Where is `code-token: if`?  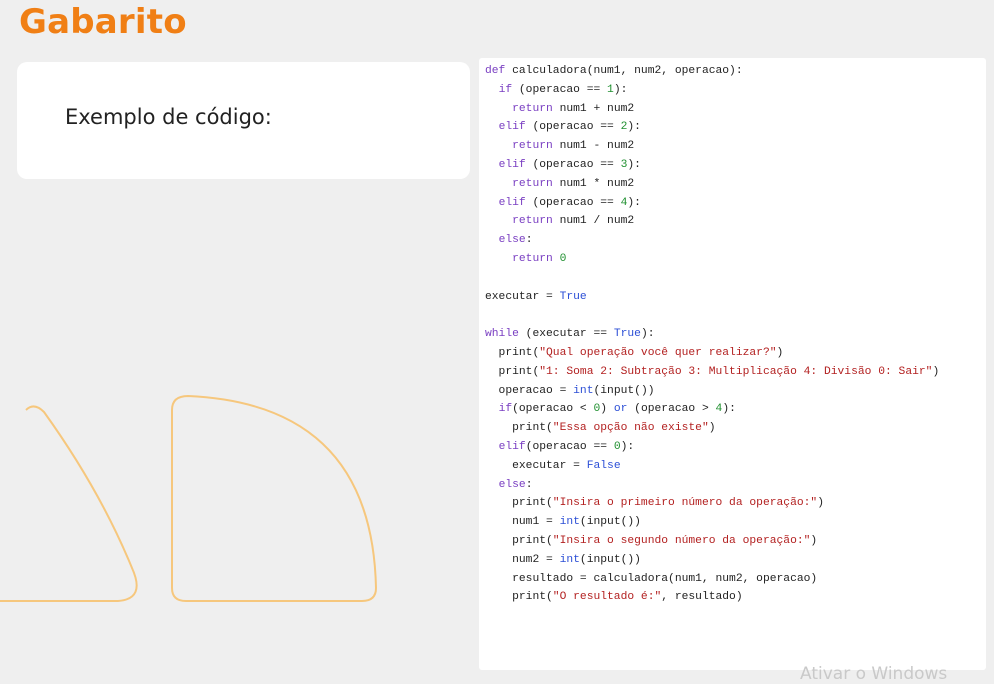
code-token: if is located at coordinates (505, 409).